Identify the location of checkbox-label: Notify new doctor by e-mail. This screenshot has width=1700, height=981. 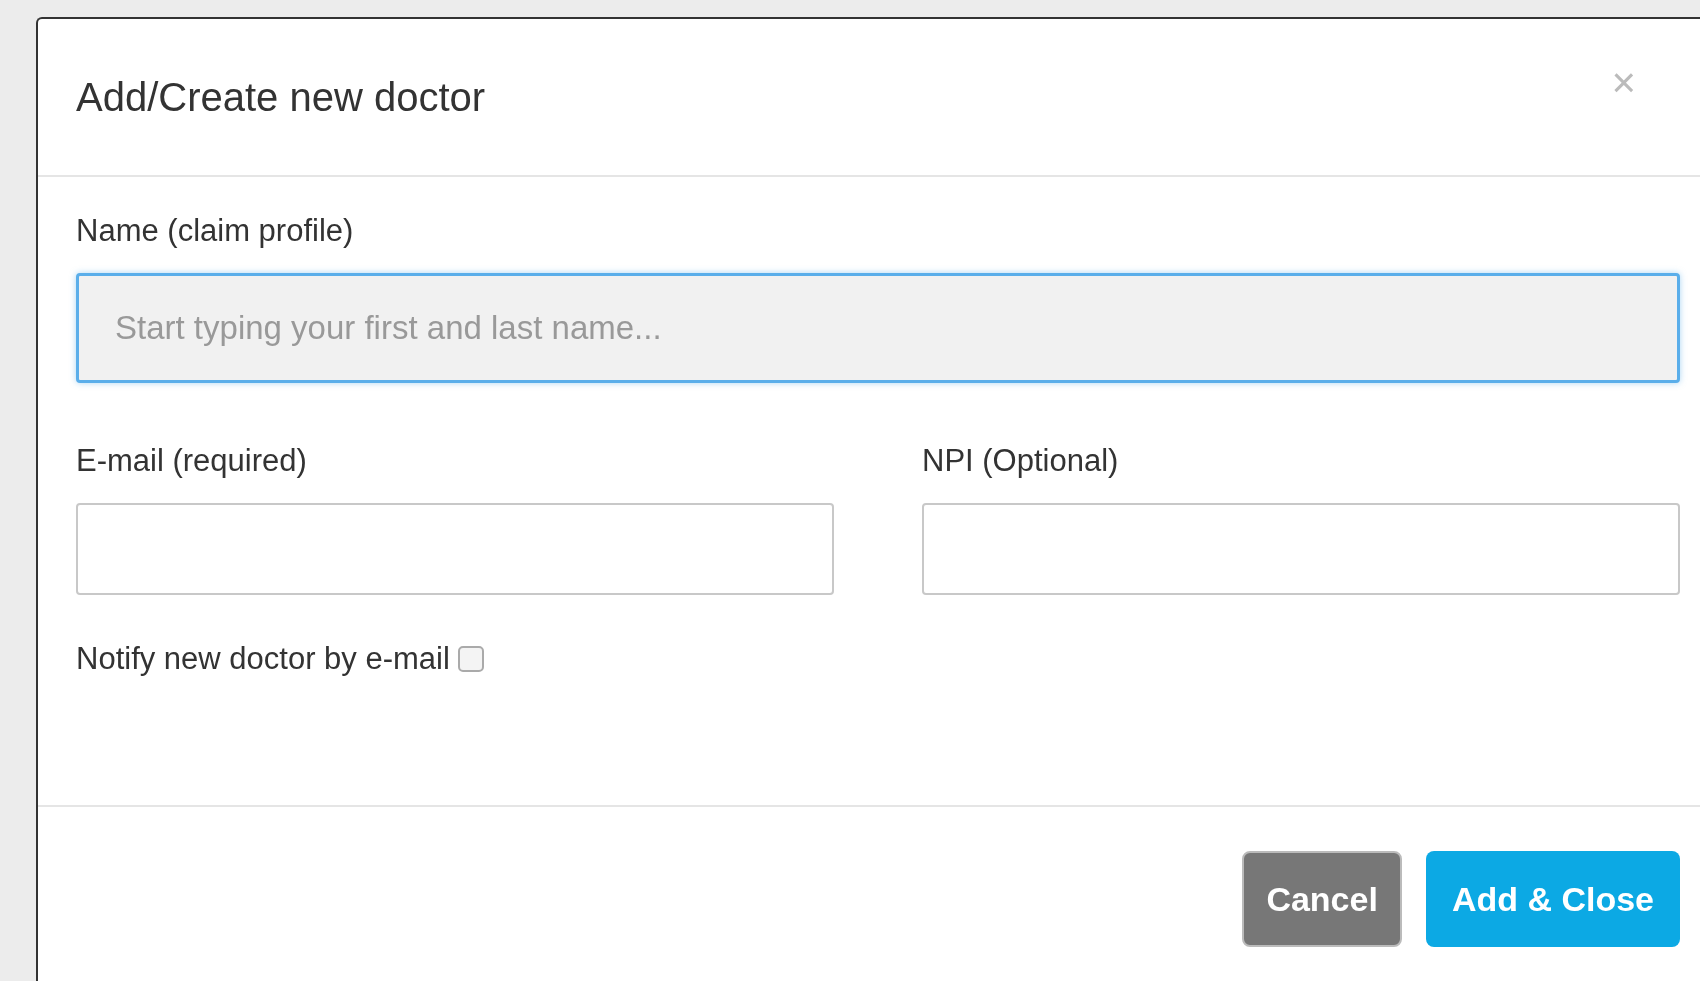
(263, 659).